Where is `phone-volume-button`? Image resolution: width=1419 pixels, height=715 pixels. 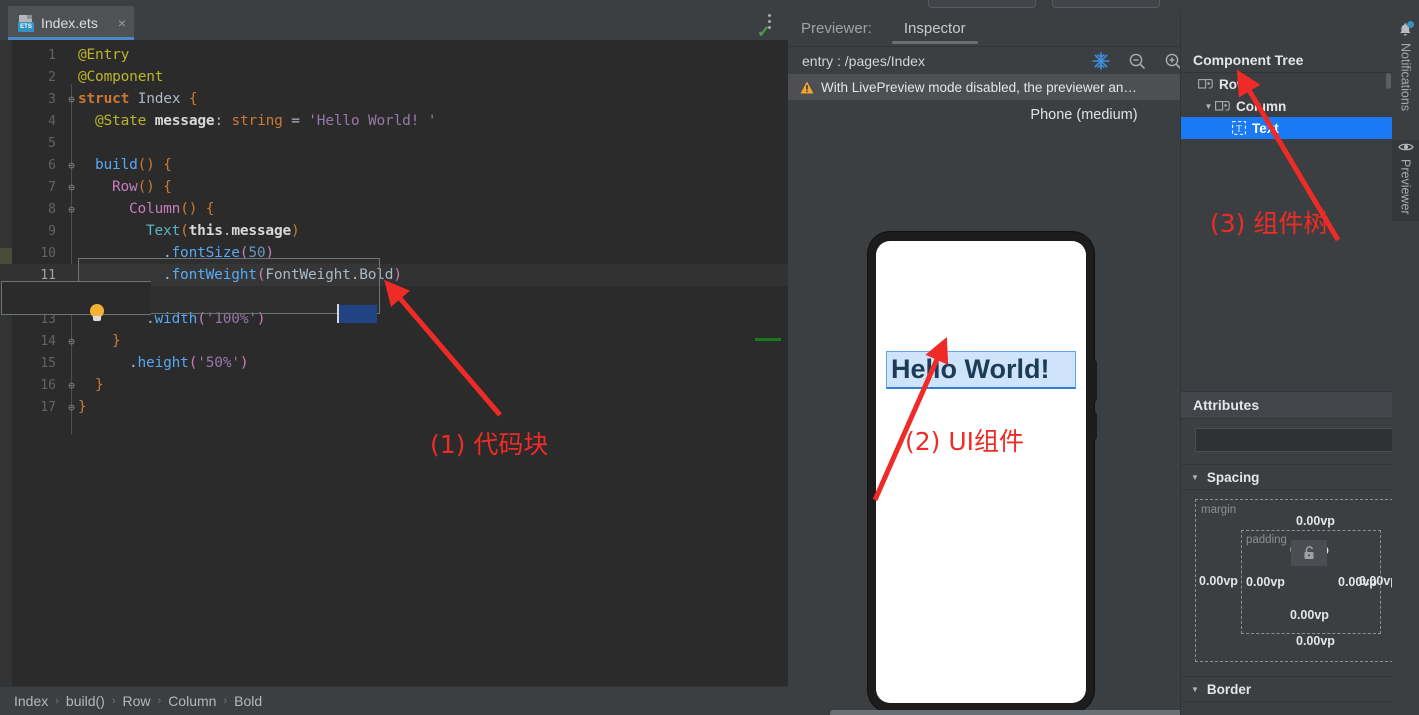 phone-volume-button is located at coordinates (1095, 426).